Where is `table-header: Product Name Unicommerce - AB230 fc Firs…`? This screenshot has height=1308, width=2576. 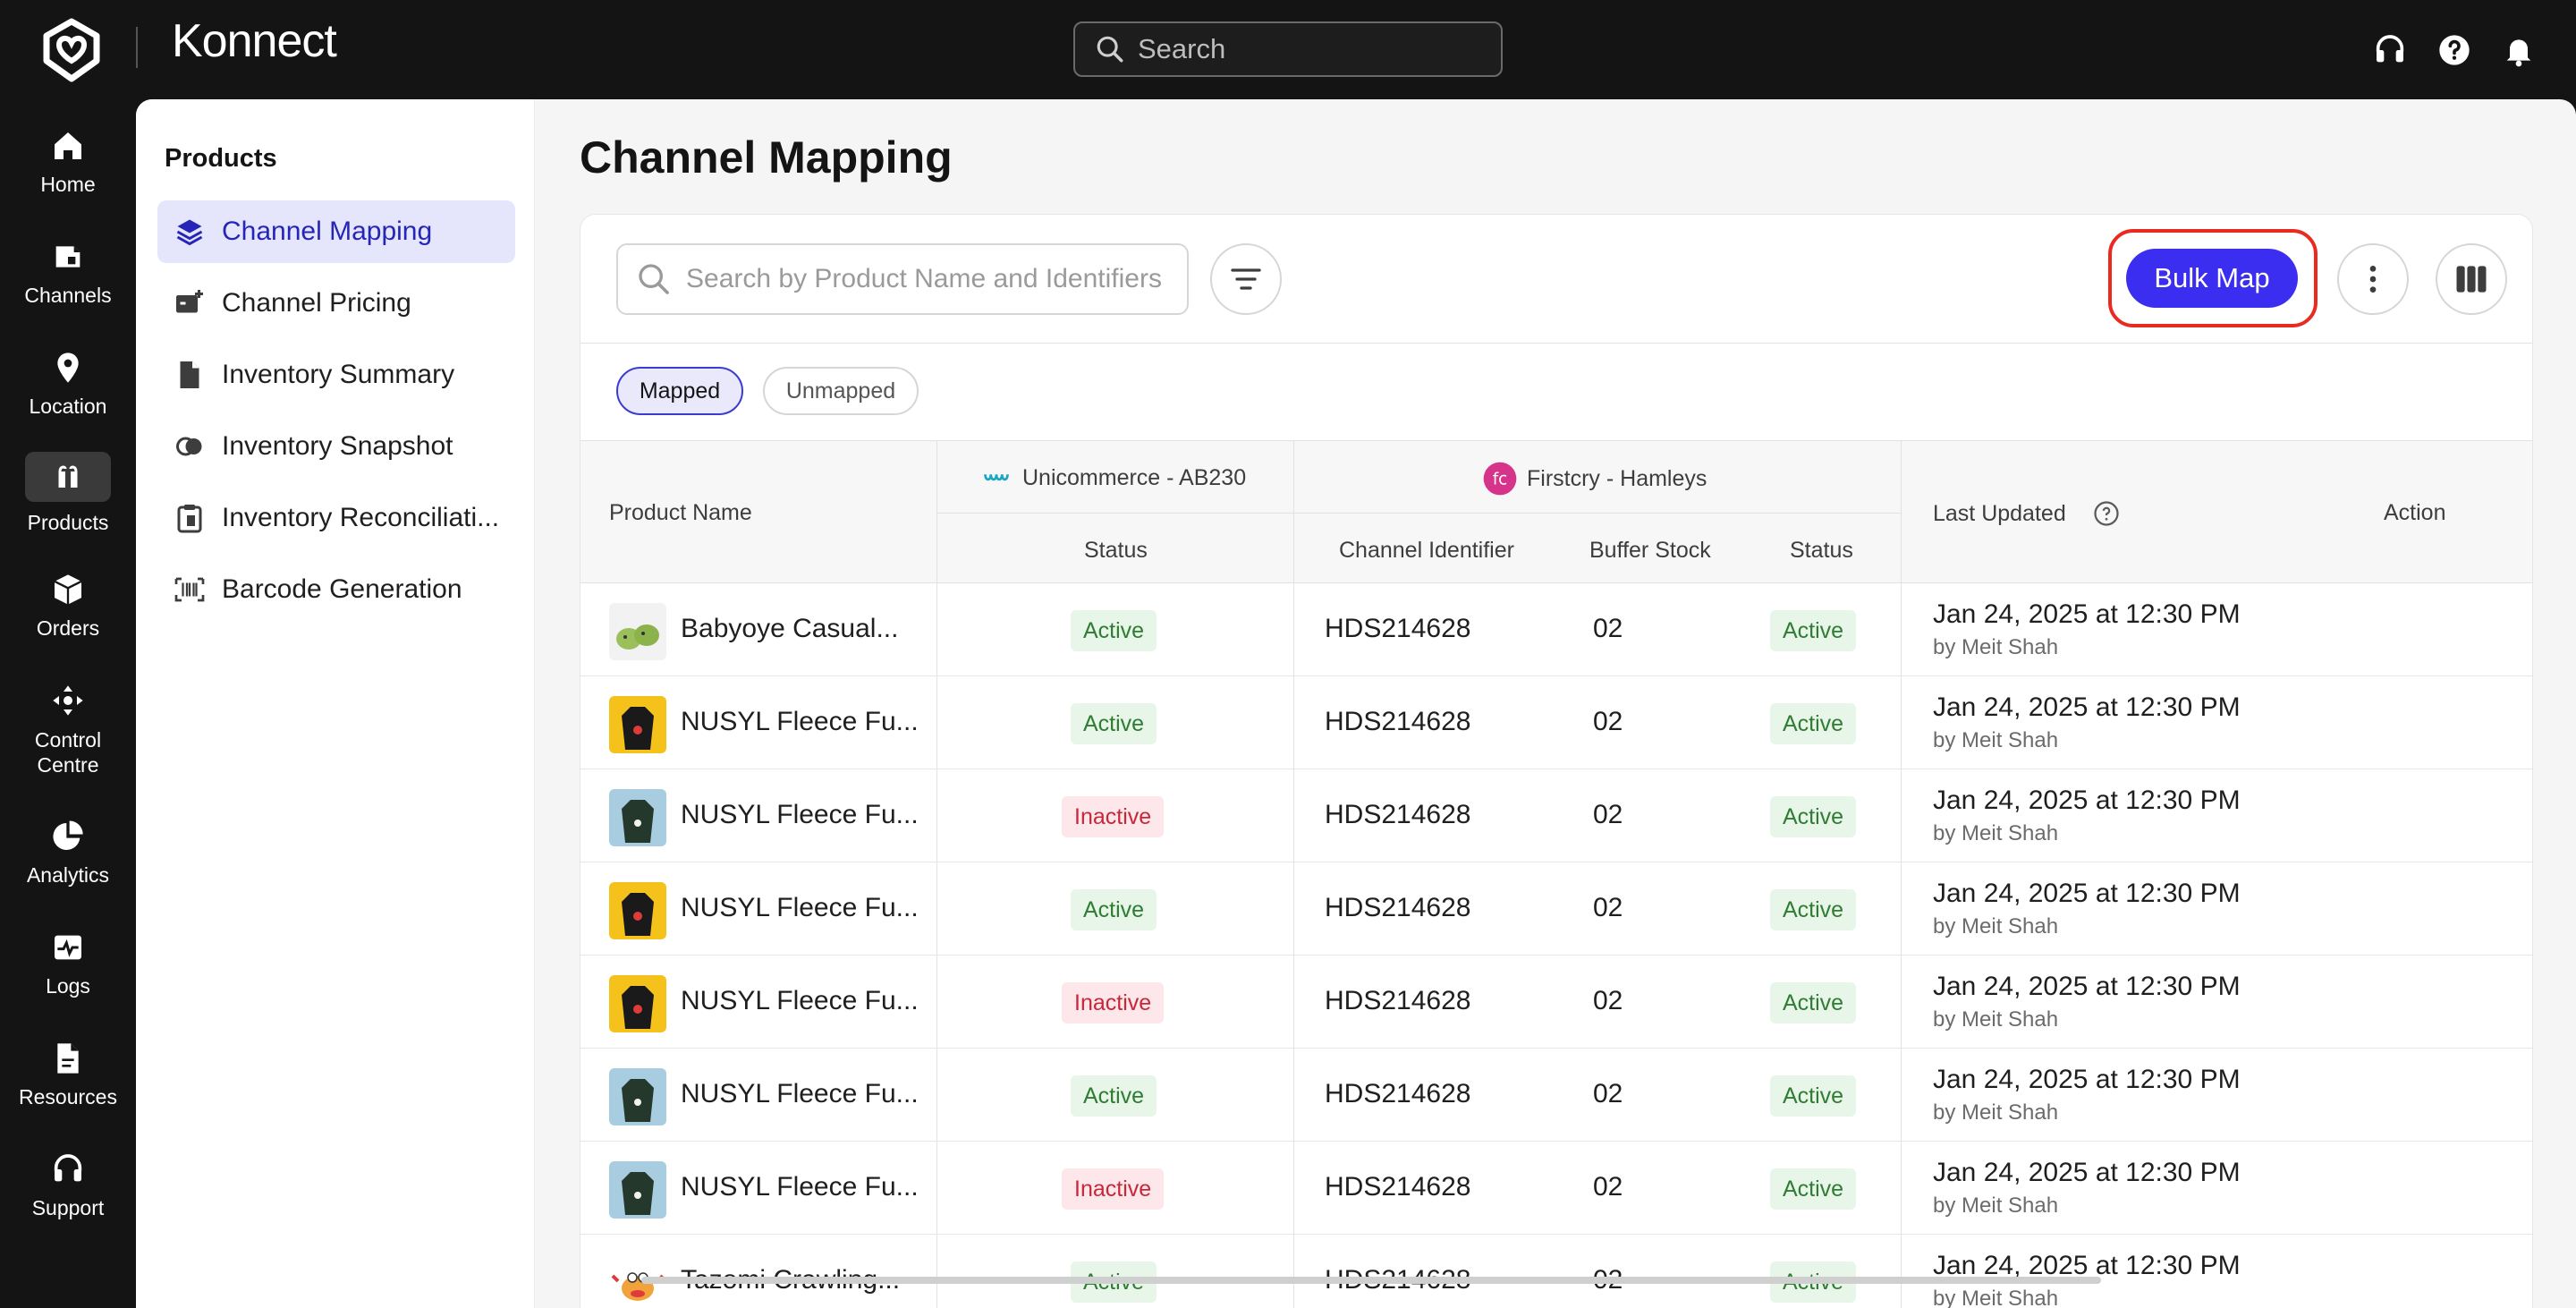
table-header: Product Name Unicommerce - AB230 fc Firs… is located at coordinates (1556, 512).